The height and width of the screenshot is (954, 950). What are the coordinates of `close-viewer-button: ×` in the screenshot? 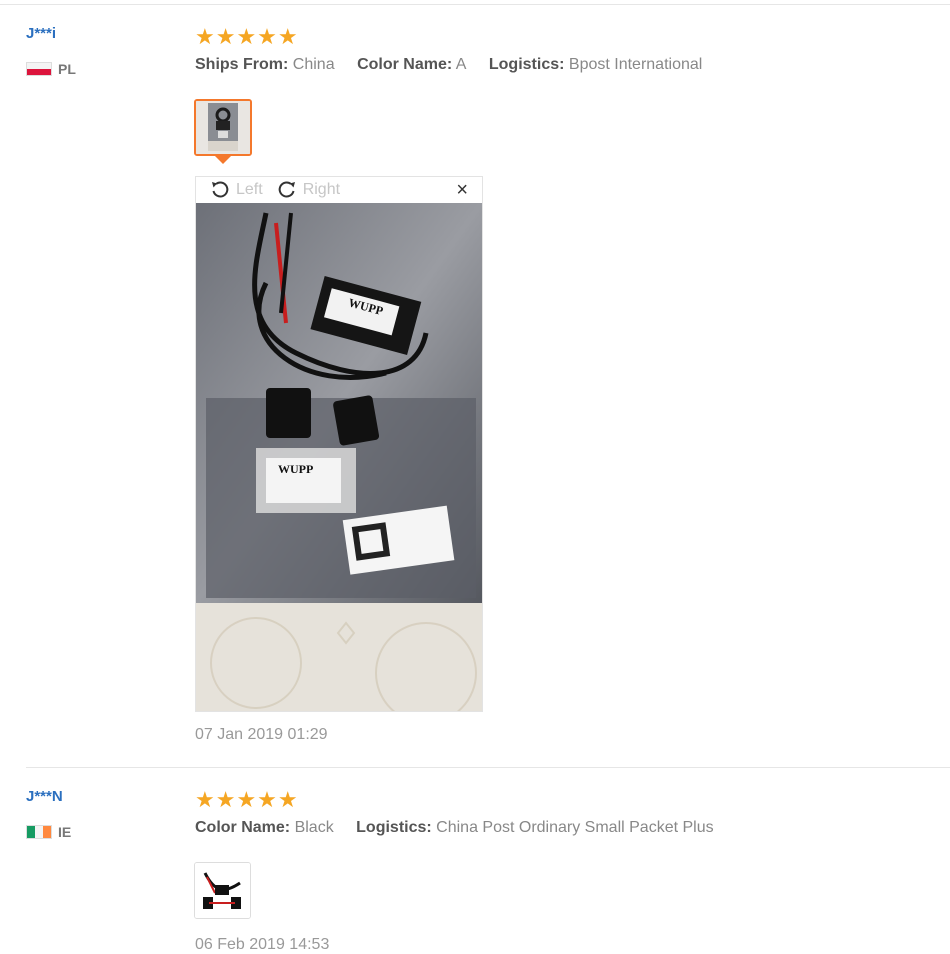 It's located at (462, 190).